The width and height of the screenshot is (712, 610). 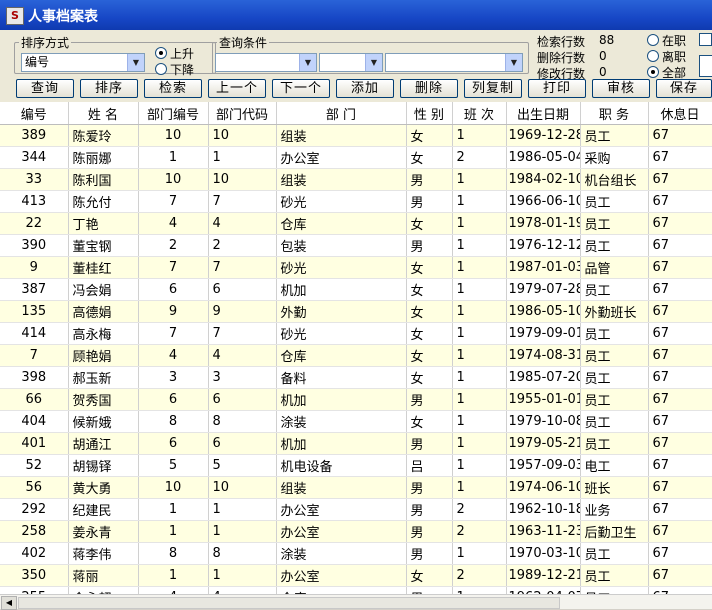 What do you see at coordinates (242, 179) in the screenshot?
I see `table-cell: 10` at bounding box center [242, 179].